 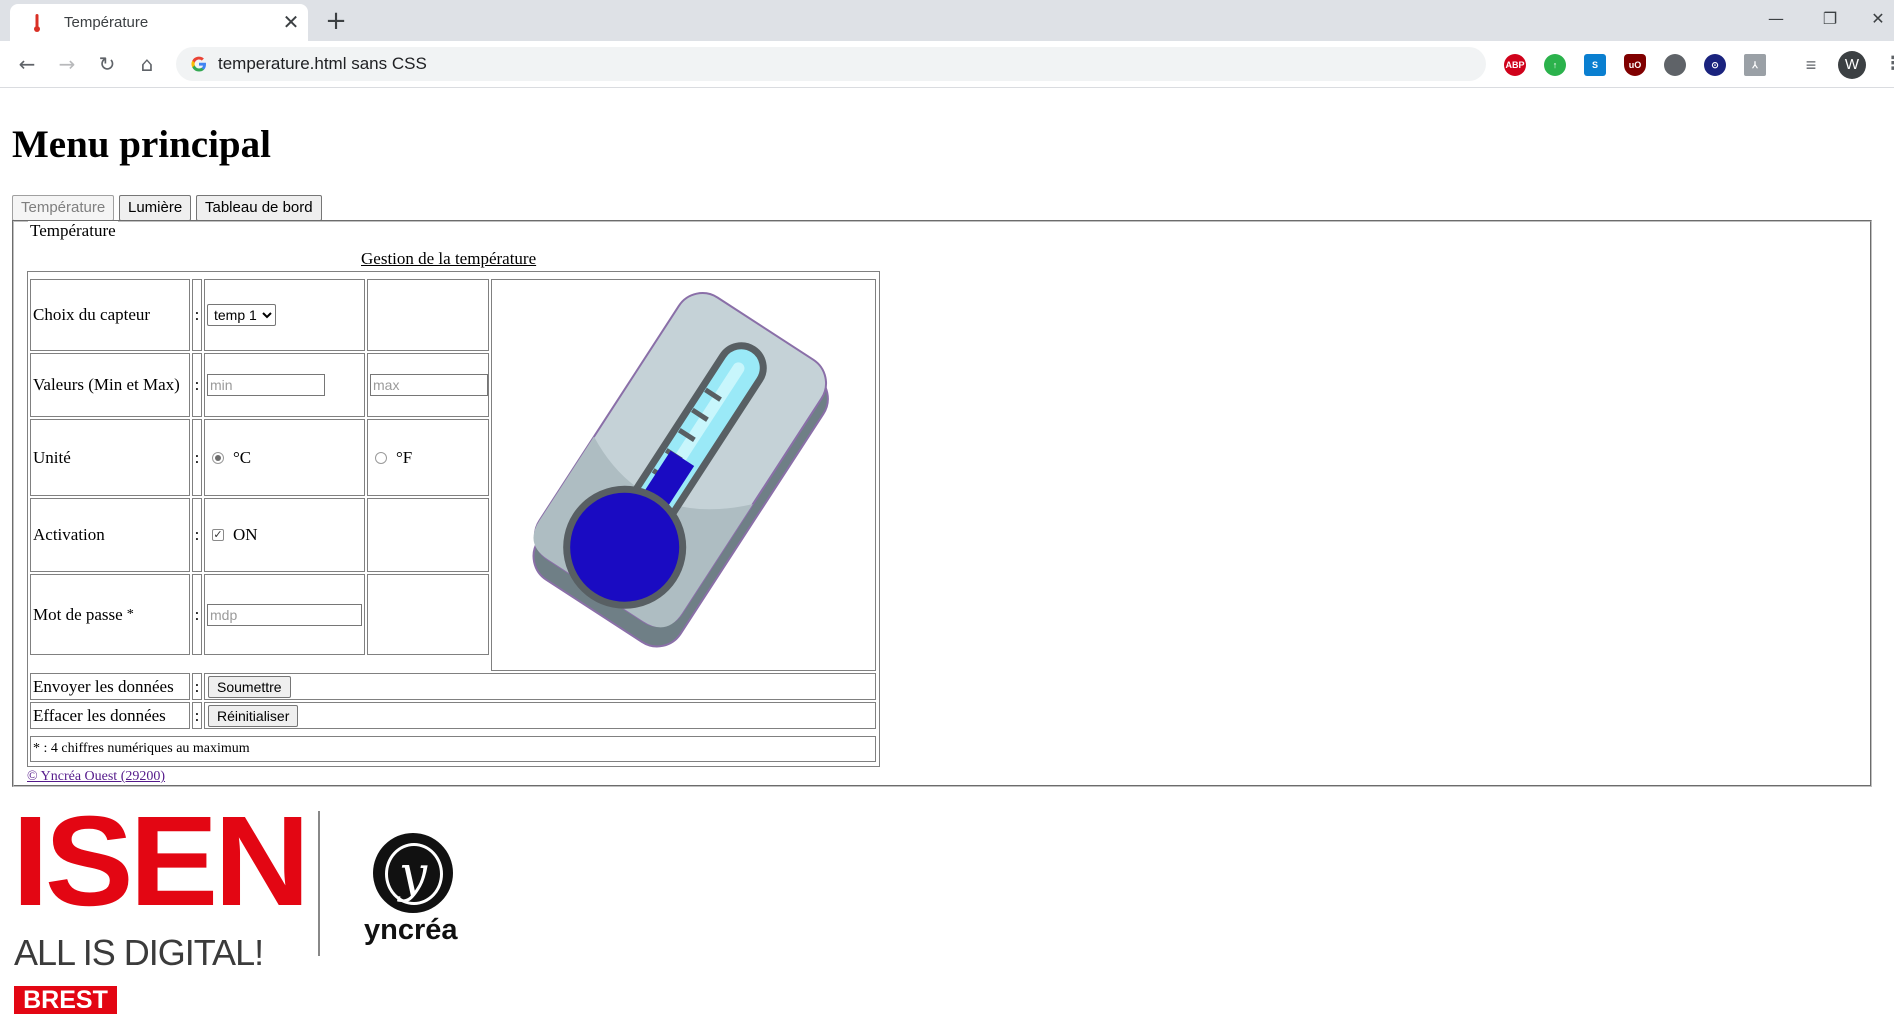 I want to click on copyright-link: © Yncréa Ouest (29200), so click(x=96, y=777).